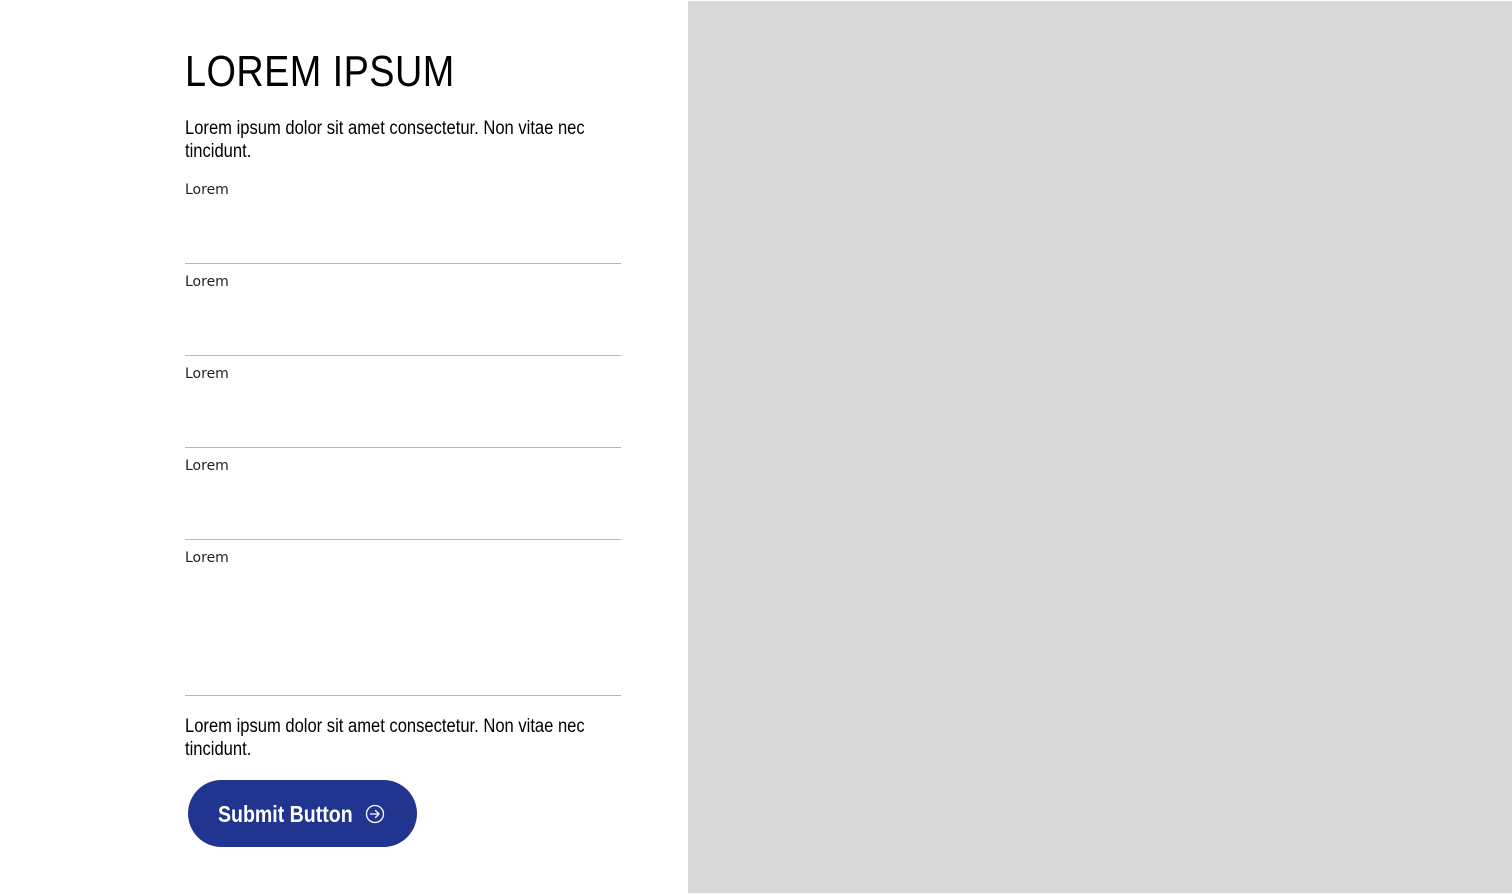 The width and height of the screenshot is (1512, 895). I want to click on submit-button: Submit Button, so click(302, 813).